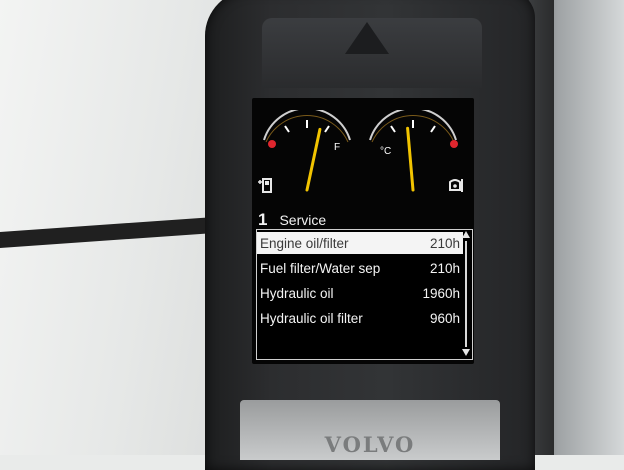 This screenshot has width=624, height=470. Describe the element at coordinates (263, 219) in the screenshot. I see `service-wrench-icon: 1` at that location.